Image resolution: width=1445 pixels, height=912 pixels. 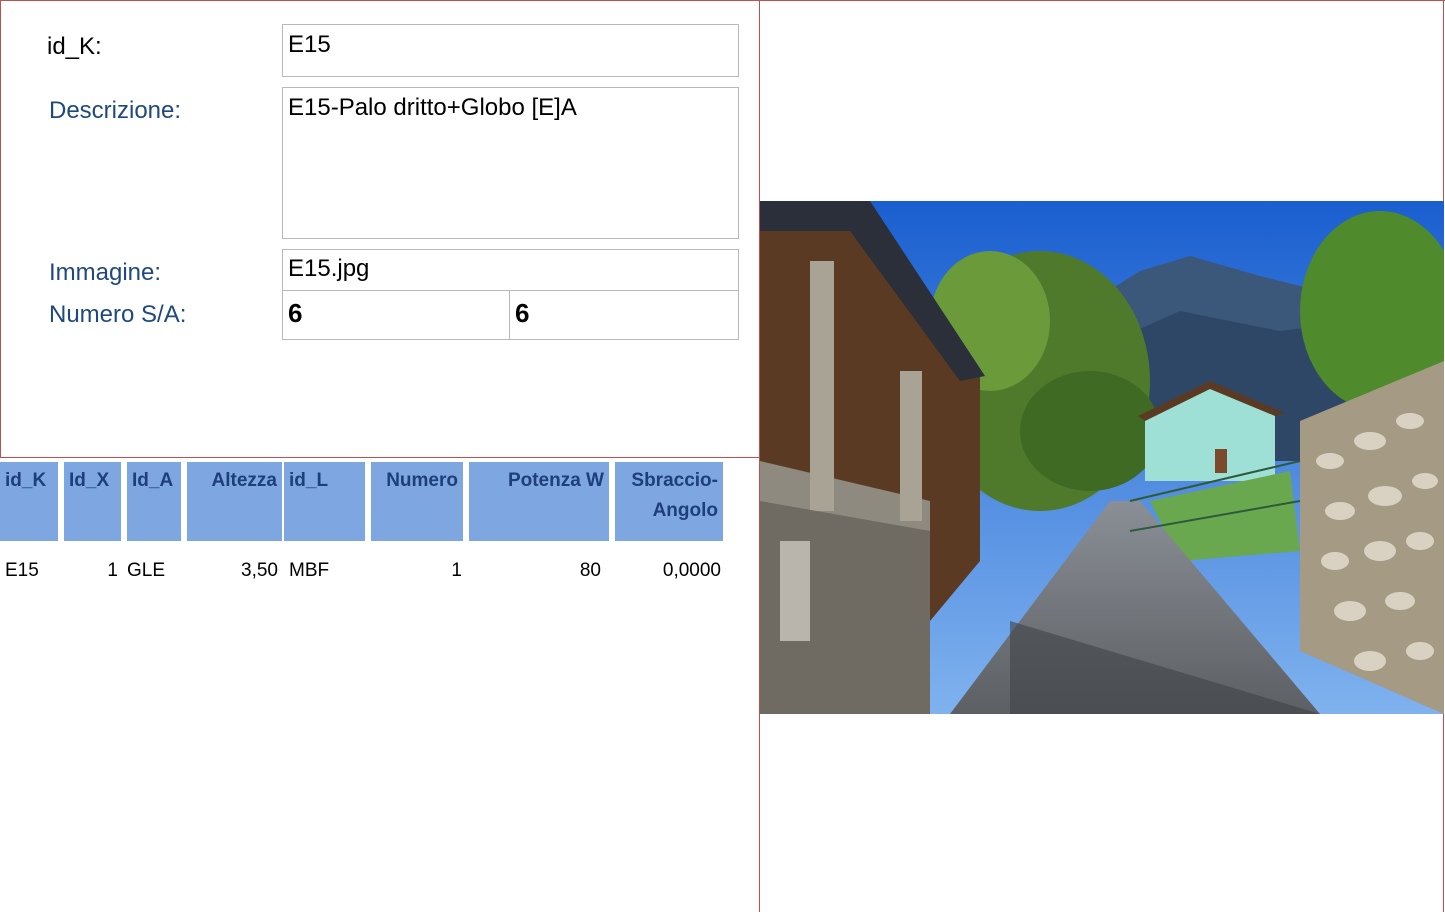 I want to click on cell-id-x: 1, so click(x=112, y=570).